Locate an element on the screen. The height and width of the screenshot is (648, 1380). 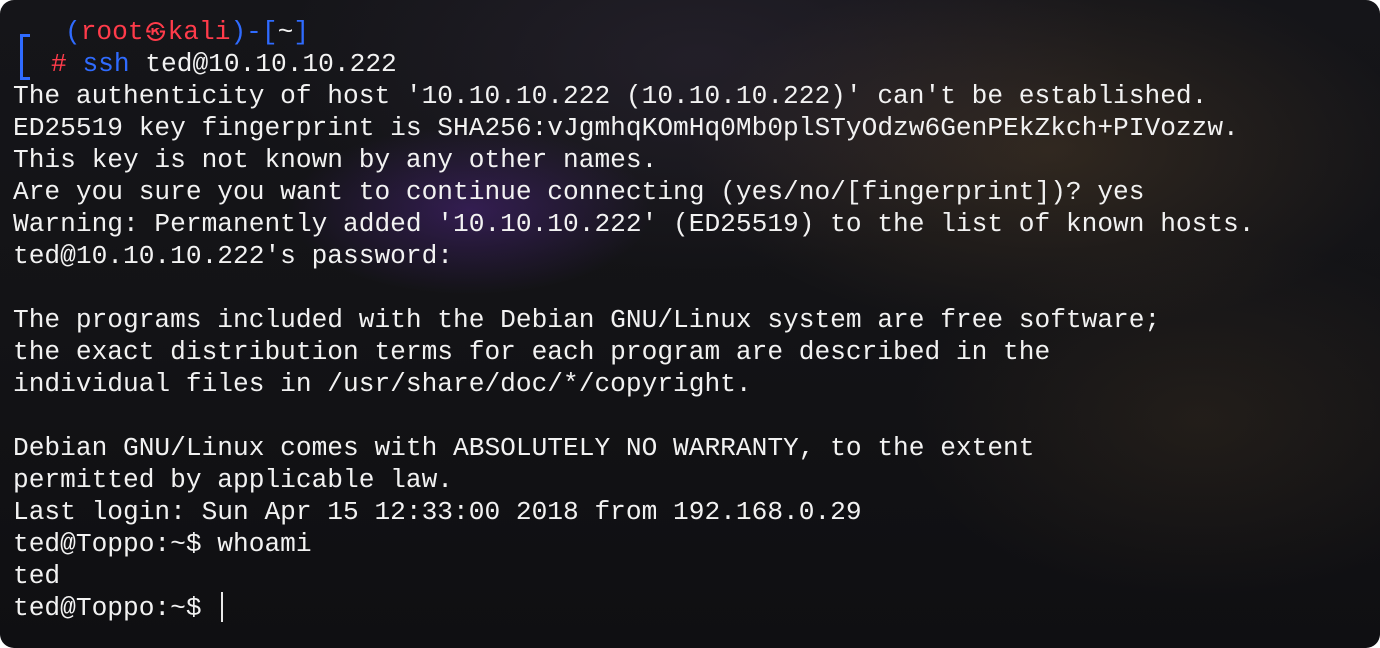
command-args: ted@10.10.10.222 is located at coordinates (263, 64).